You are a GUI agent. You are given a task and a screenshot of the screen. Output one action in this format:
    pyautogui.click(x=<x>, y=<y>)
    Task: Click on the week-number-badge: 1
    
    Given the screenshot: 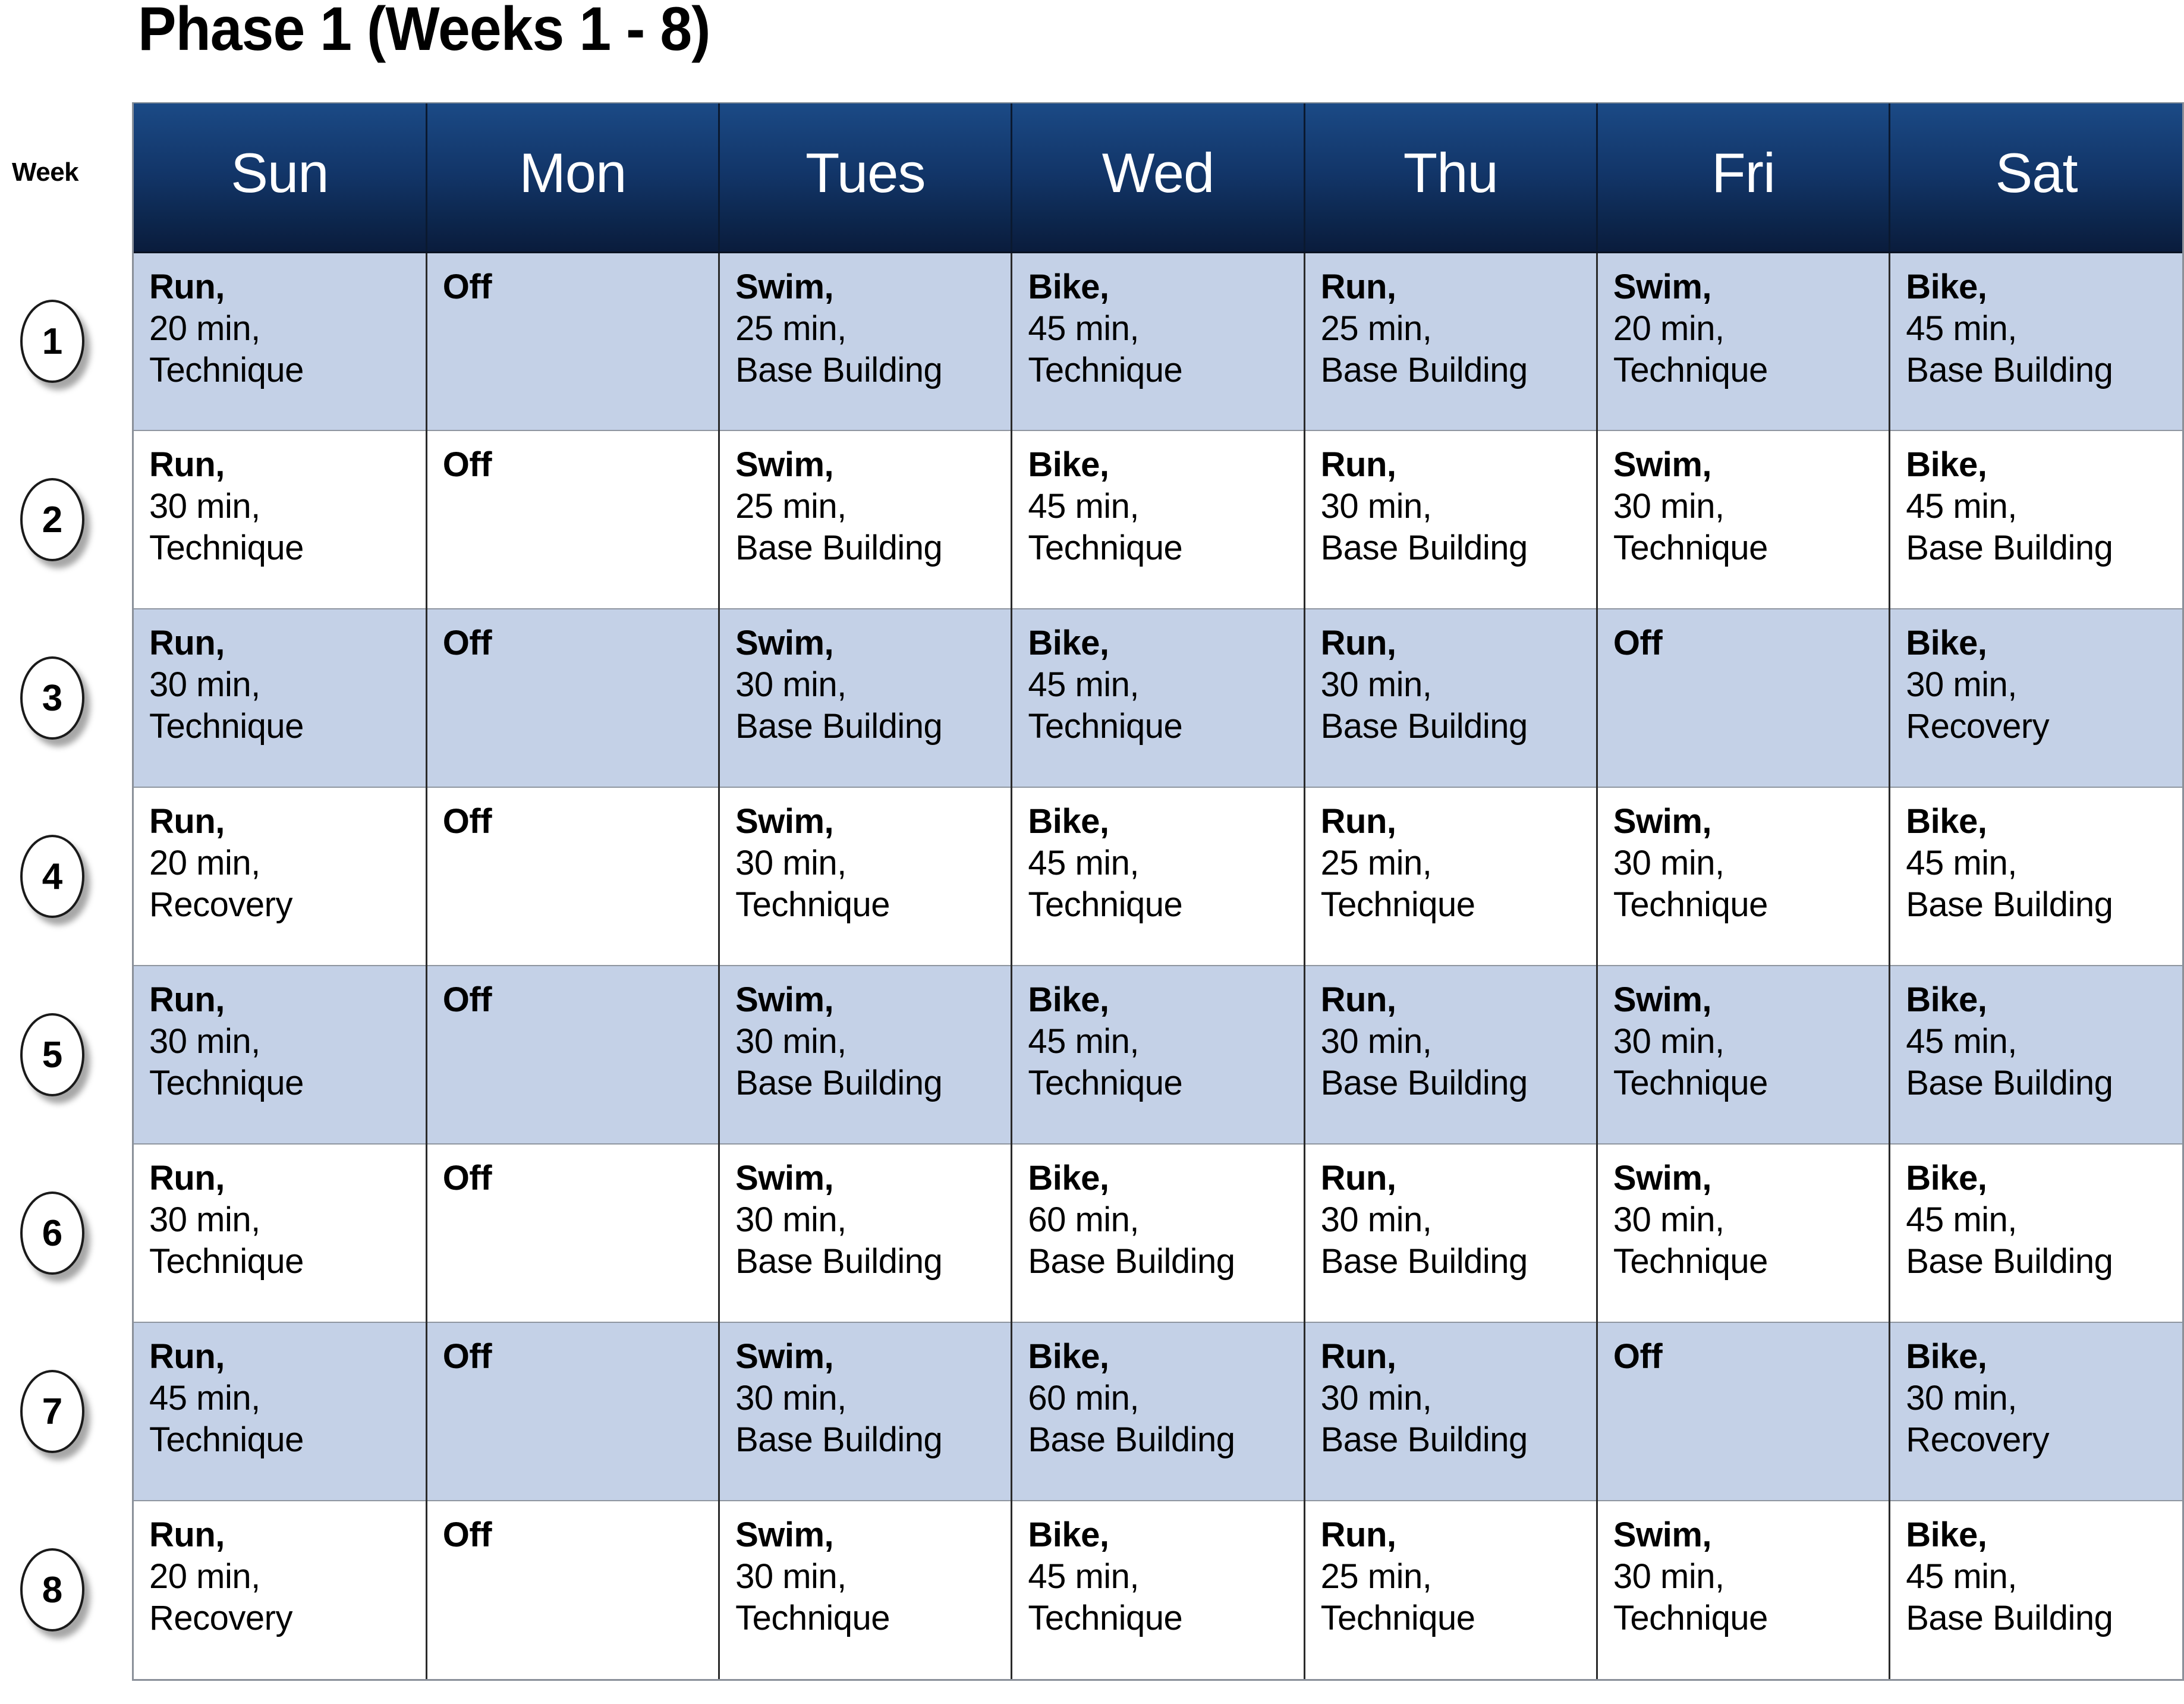 What is the action you would take?
    pyautogui.click(x=52, y=341)
    